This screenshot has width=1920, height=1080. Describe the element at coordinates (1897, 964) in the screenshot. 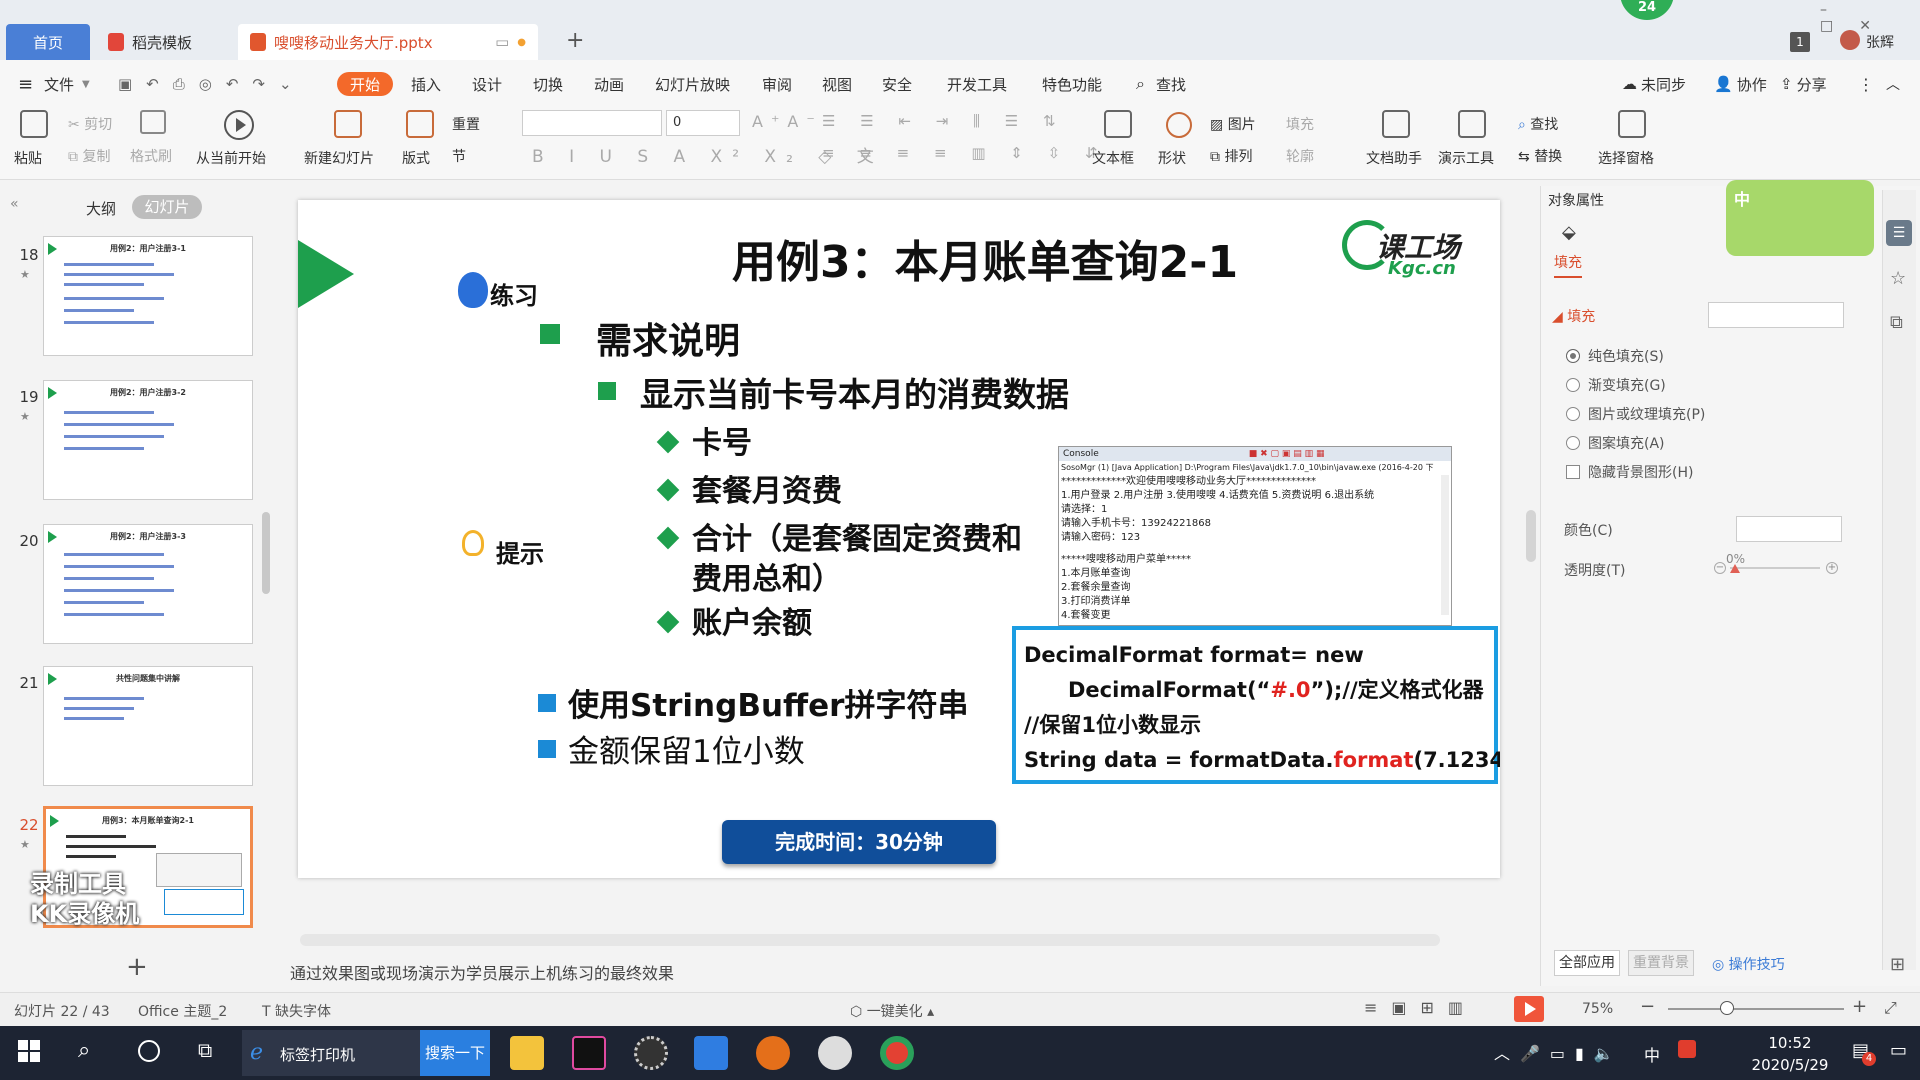

I see `grid-icon: ⊞` at that location.